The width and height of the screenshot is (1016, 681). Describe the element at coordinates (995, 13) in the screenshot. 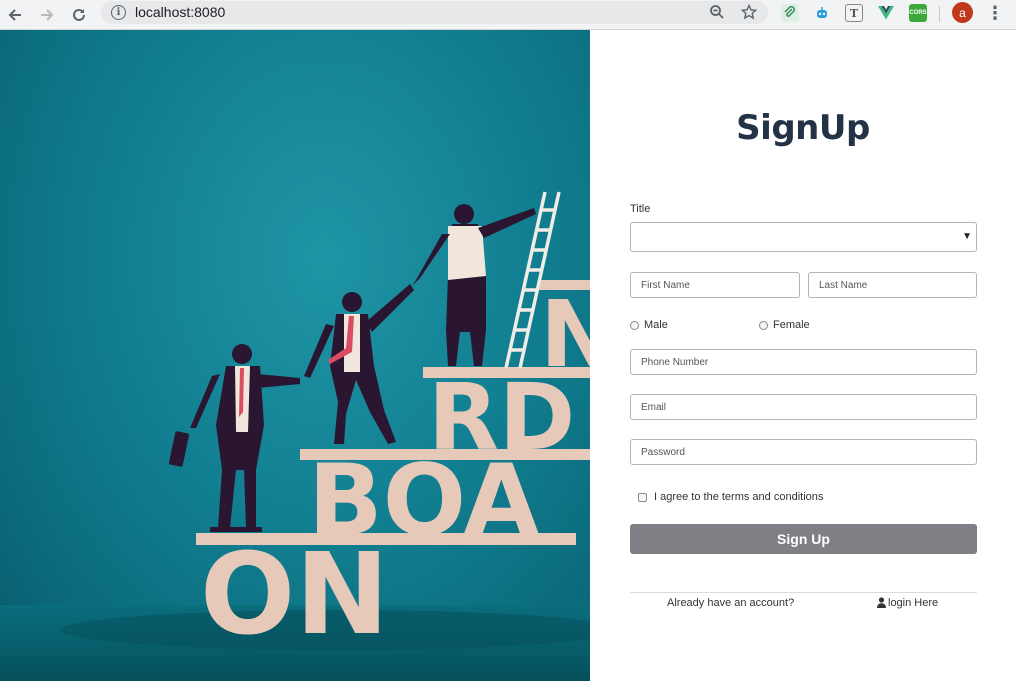

I see `kebab-icon: ⋮` at that location.